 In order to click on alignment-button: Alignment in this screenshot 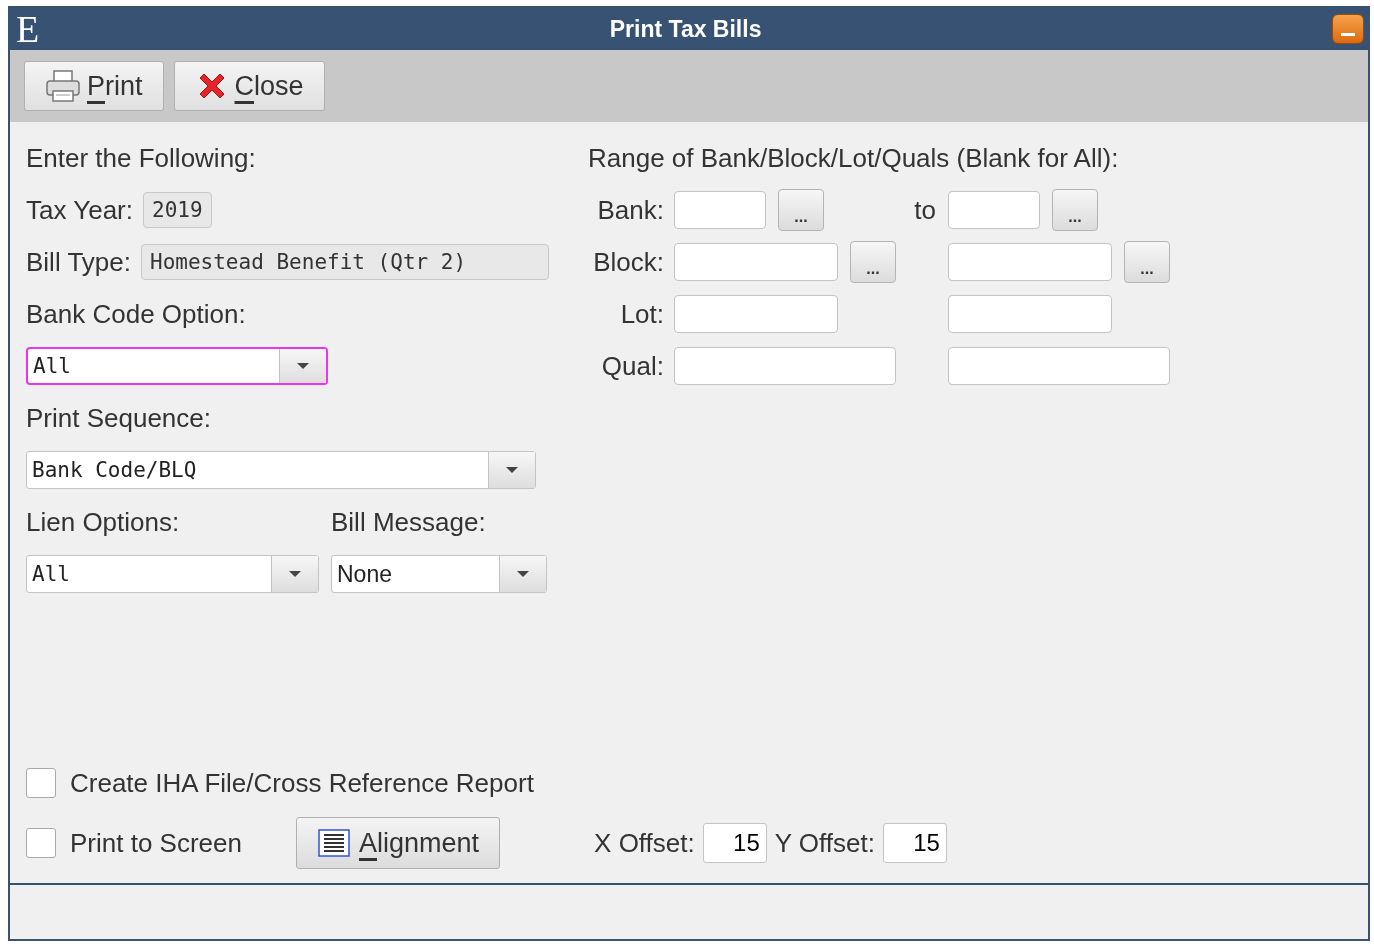, I will do `click(398, 843)`.